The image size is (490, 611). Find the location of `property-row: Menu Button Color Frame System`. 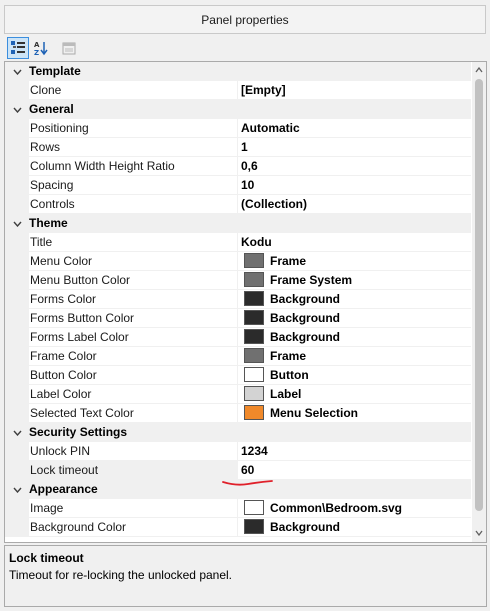

property-row: Menu Button Color Frame System is located at coordinates (238, 280).